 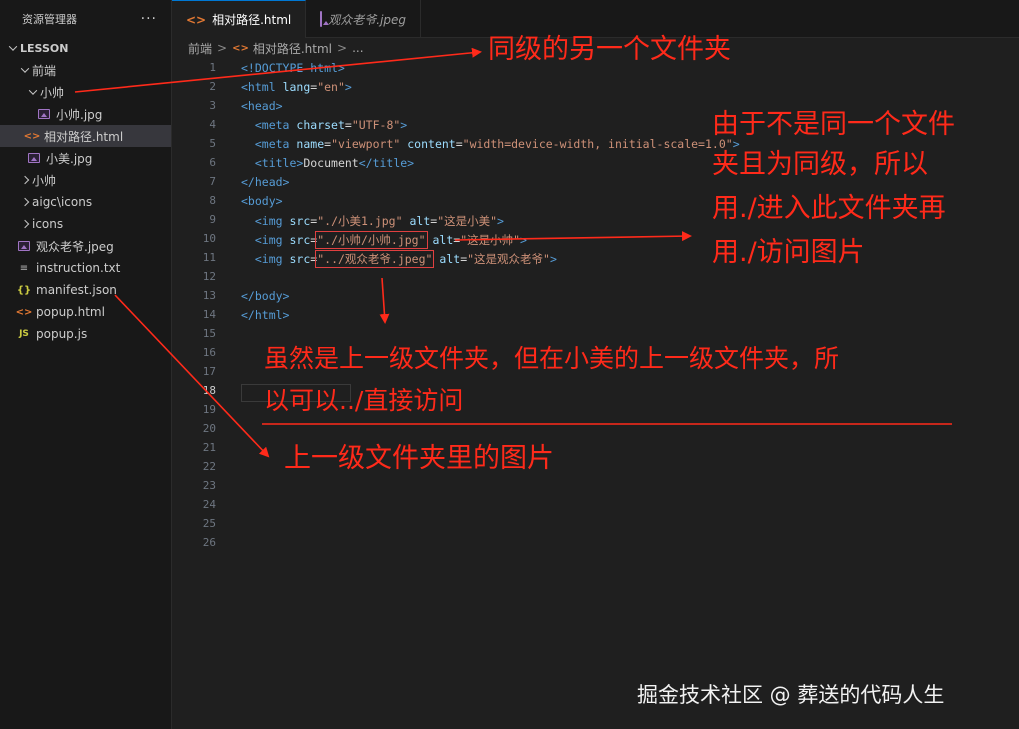 I want to click on annotation-parent-line-2: 以可以../直接访问, so click(x=364, y=400).